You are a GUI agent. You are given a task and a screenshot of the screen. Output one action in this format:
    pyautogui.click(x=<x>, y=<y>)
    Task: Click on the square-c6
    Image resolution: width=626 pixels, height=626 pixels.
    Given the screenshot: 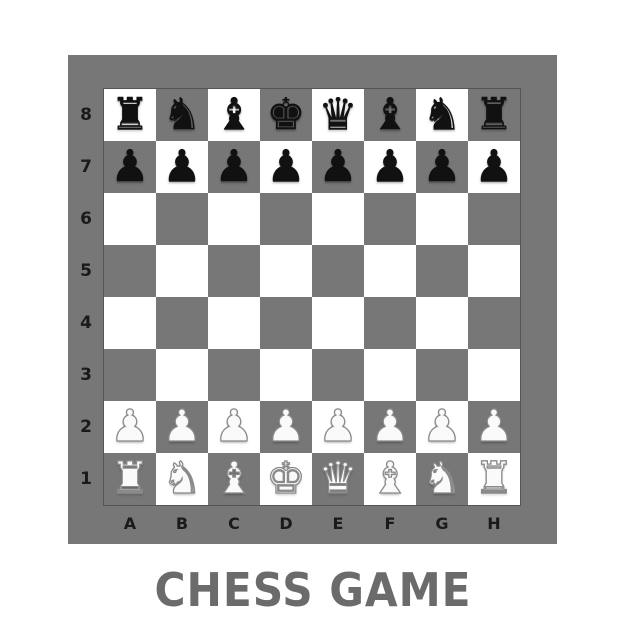 What is the action you would take?
    pyautogui.click(x=234, y=219)
    